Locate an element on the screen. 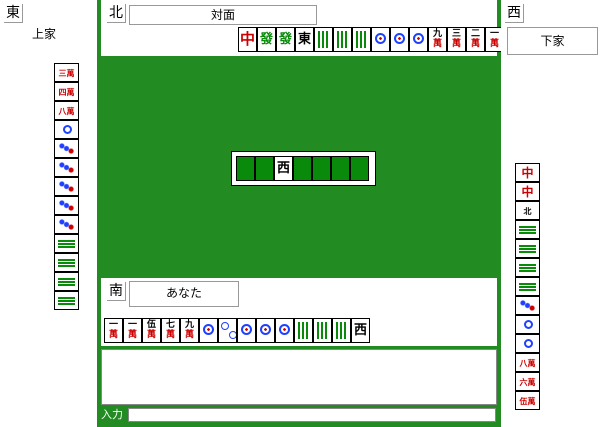  north-player-name: 対面 is located at coordinates (223, 15).